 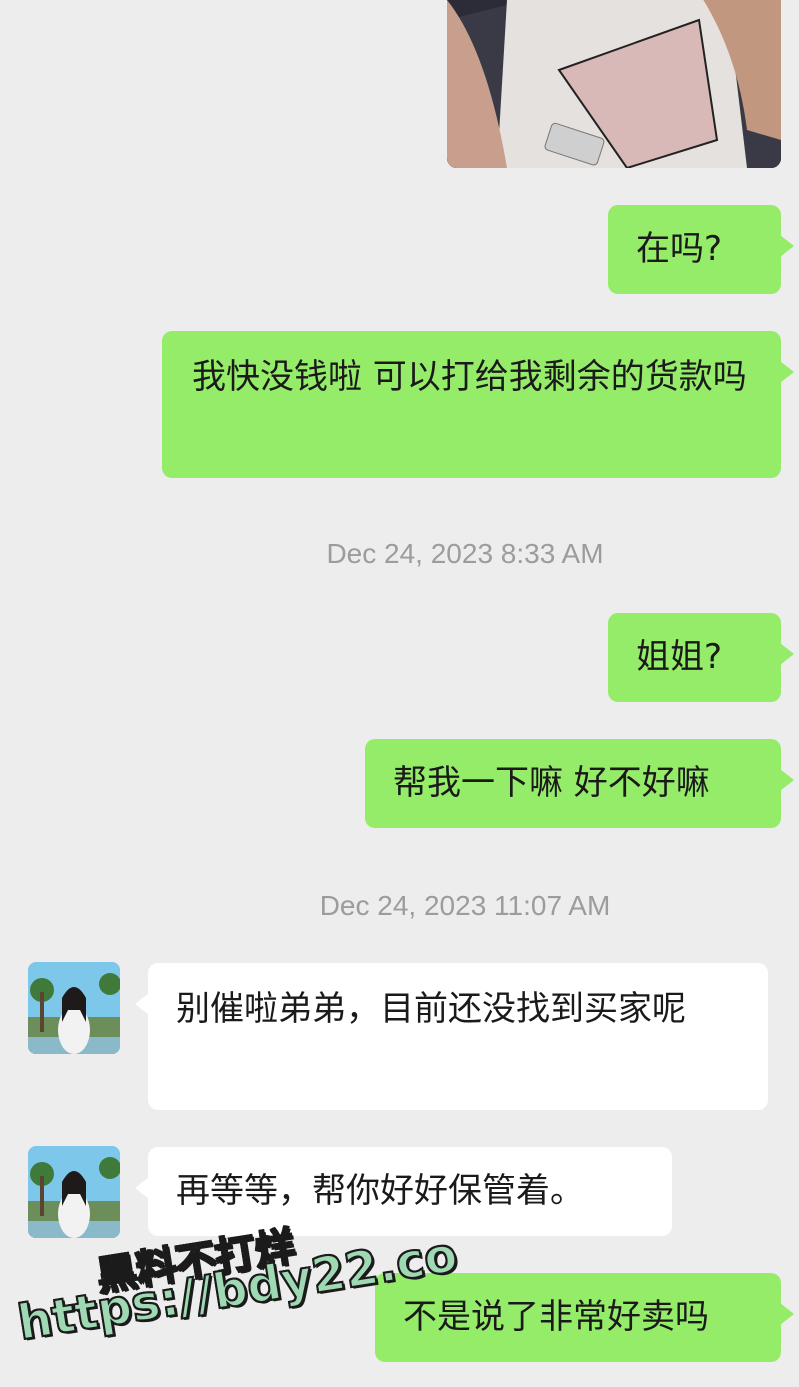 I want to click on message-text: 我快没钱啦 可以打给我剩余的货款吗, so click(x=469, y=377).